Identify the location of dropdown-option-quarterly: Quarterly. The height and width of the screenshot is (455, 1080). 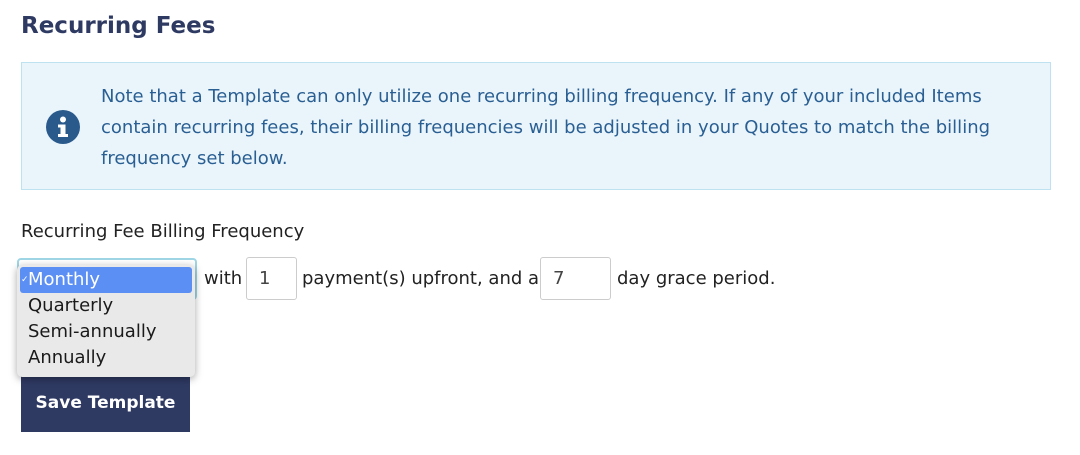
(106, 306).